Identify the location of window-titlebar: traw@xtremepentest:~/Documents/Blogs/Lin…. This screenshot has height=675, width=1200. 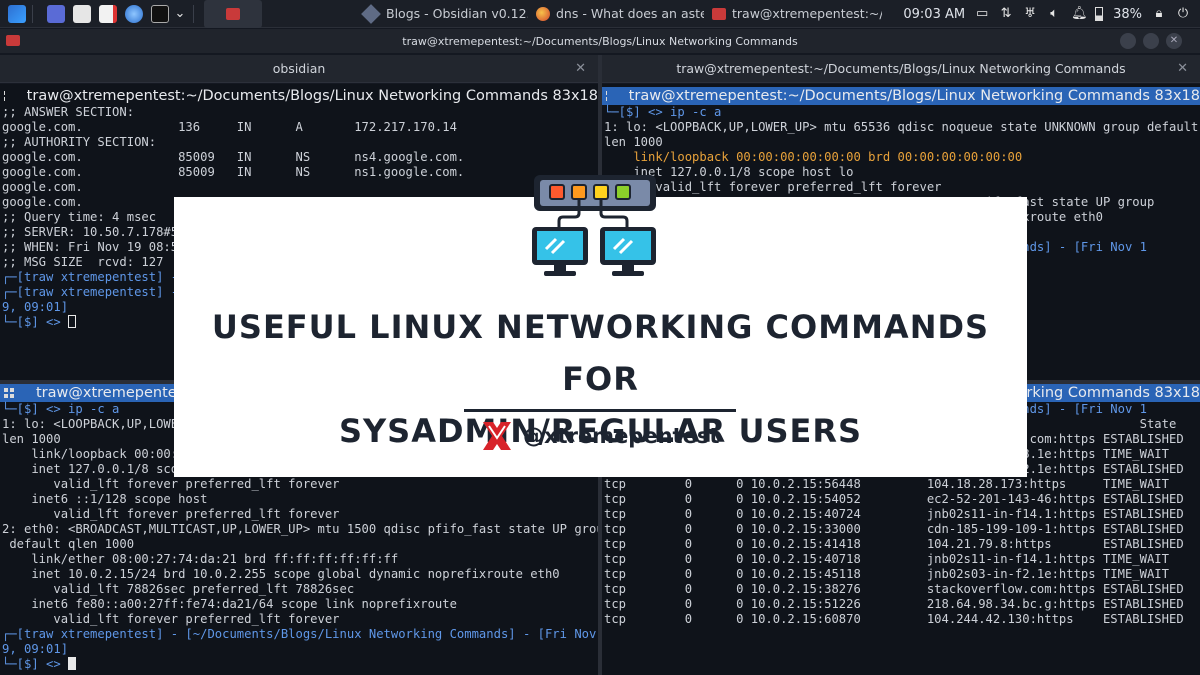
(600, 41).